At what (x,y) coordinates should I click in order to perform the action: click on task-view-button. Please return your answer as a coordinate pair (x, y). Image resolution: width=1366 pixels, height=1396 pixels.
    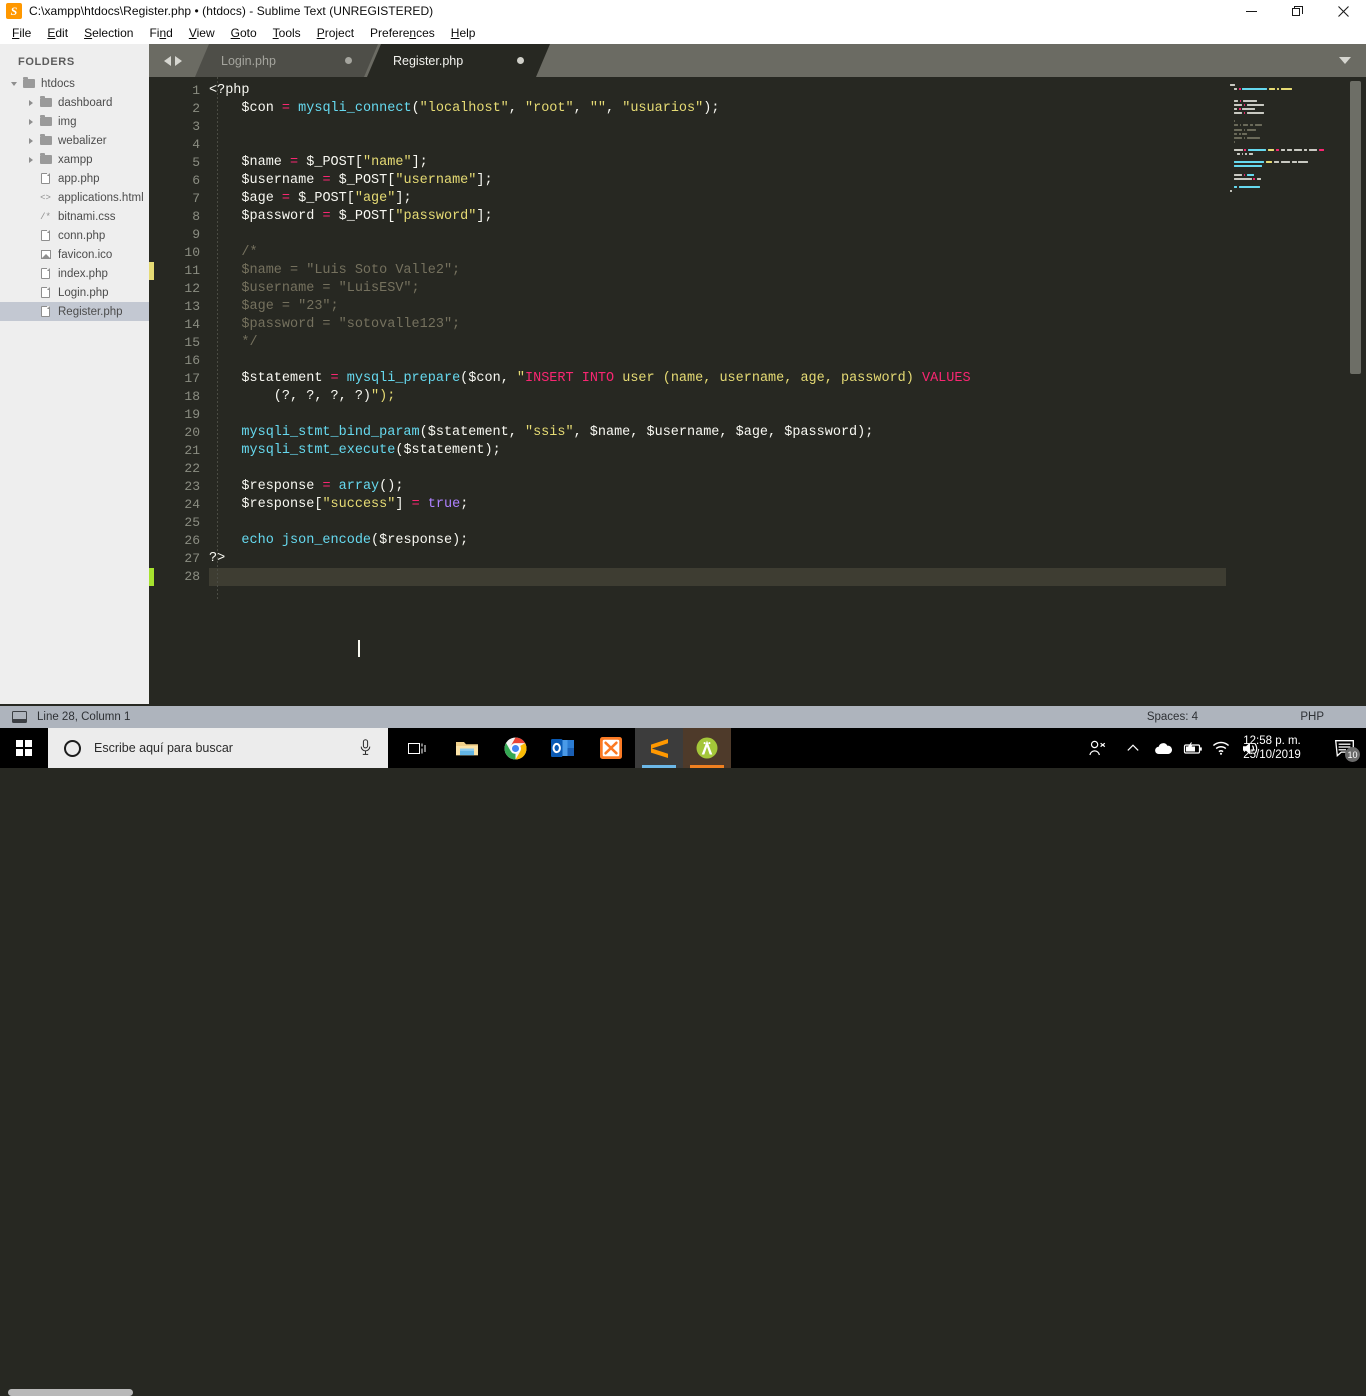
    Looking at the image, I should click on (417, 748).